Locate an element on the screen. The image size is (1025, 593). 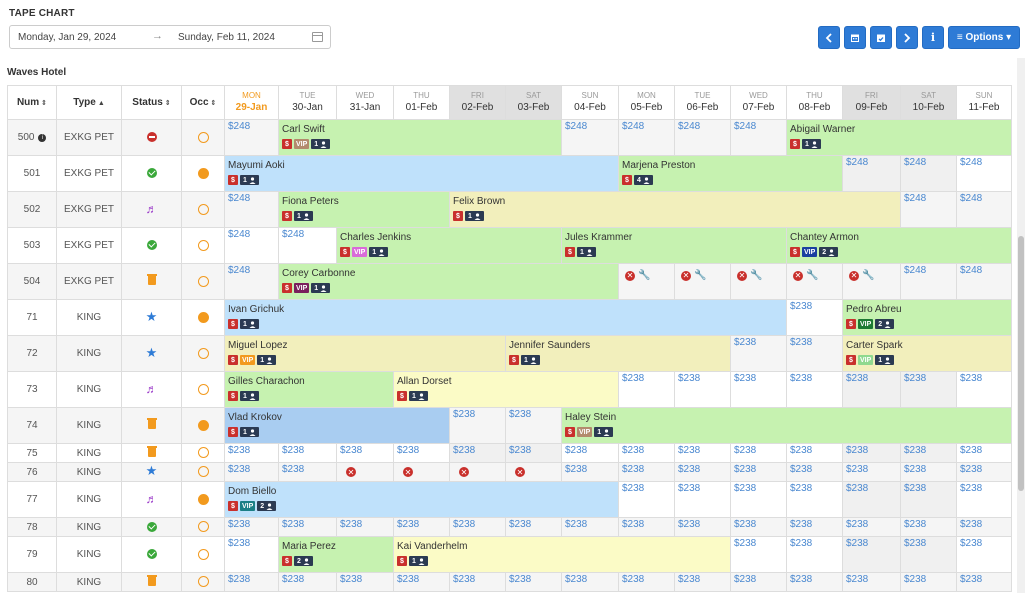
prev-button is located at coordinates (829, 37).